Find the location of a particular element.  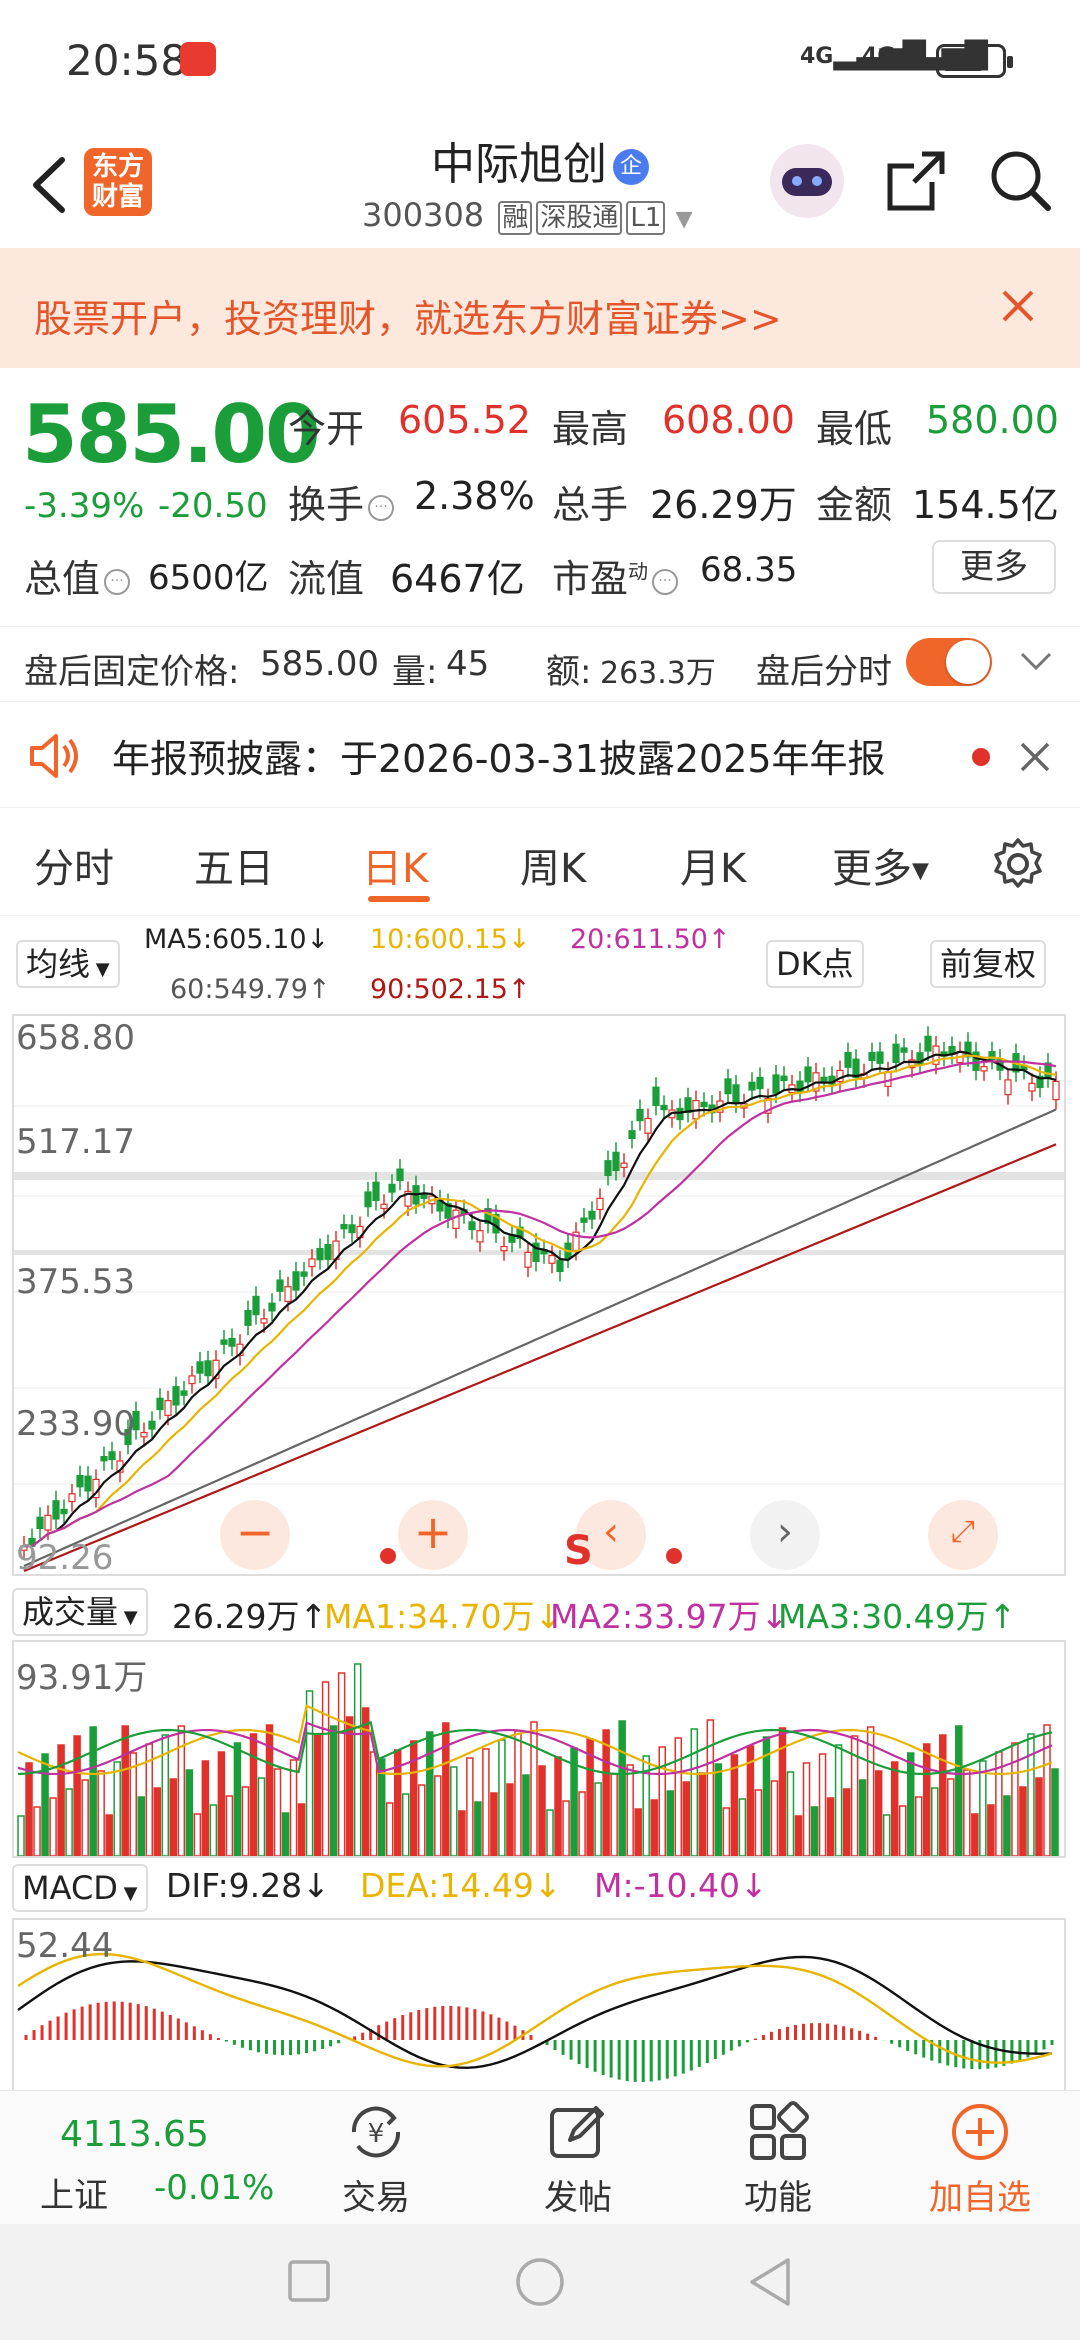

macd-select: MACD ▼ is located at coordinates (80, 1888).